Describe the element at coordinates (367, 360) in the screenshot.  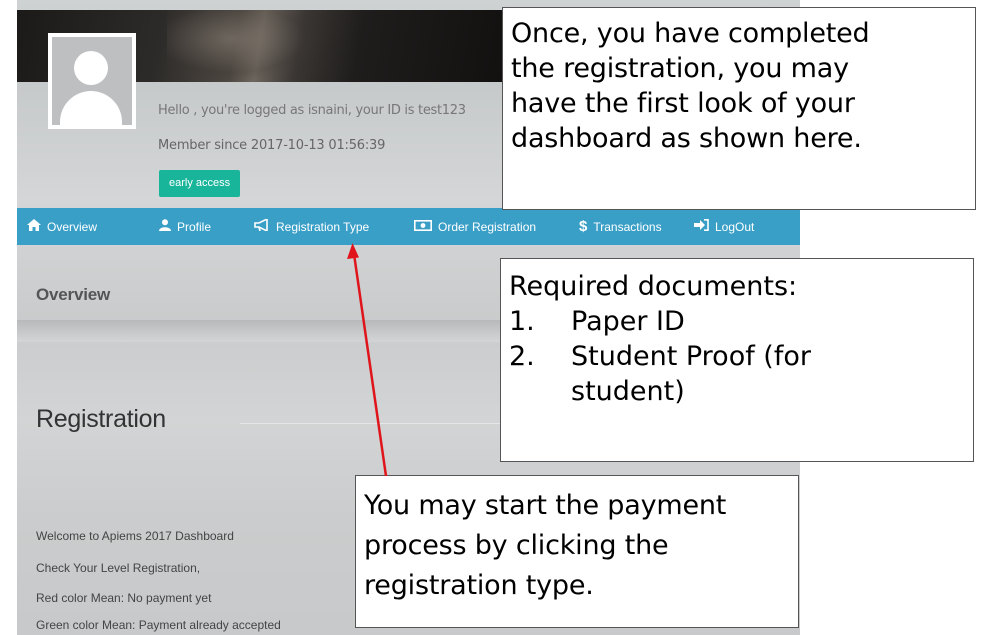
I see `annotation-arrow` at that location.